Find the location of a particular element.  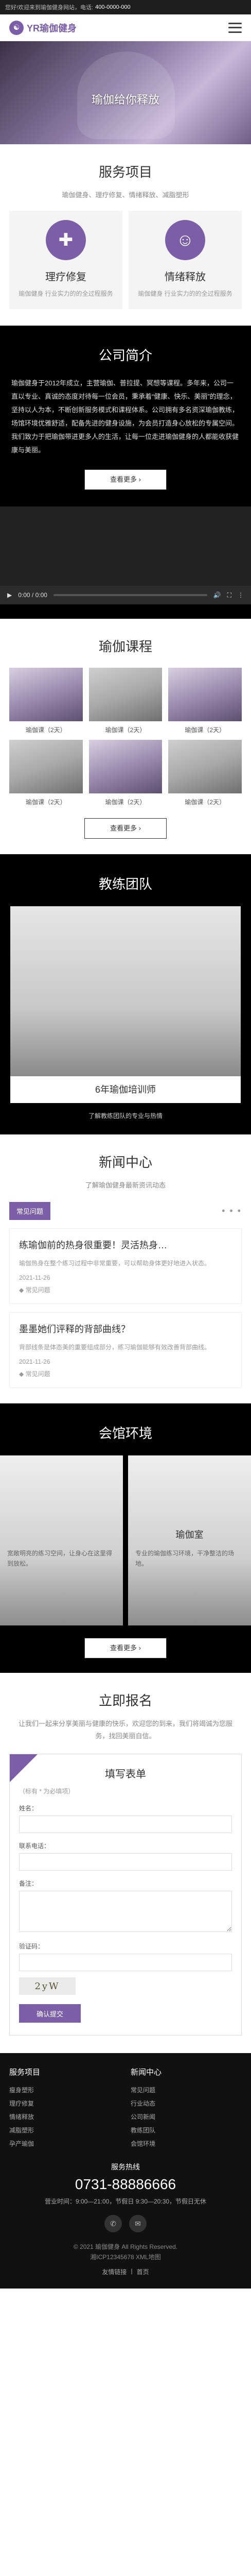

phone-label: 联系电话： is located at coordinates (35, 1846).